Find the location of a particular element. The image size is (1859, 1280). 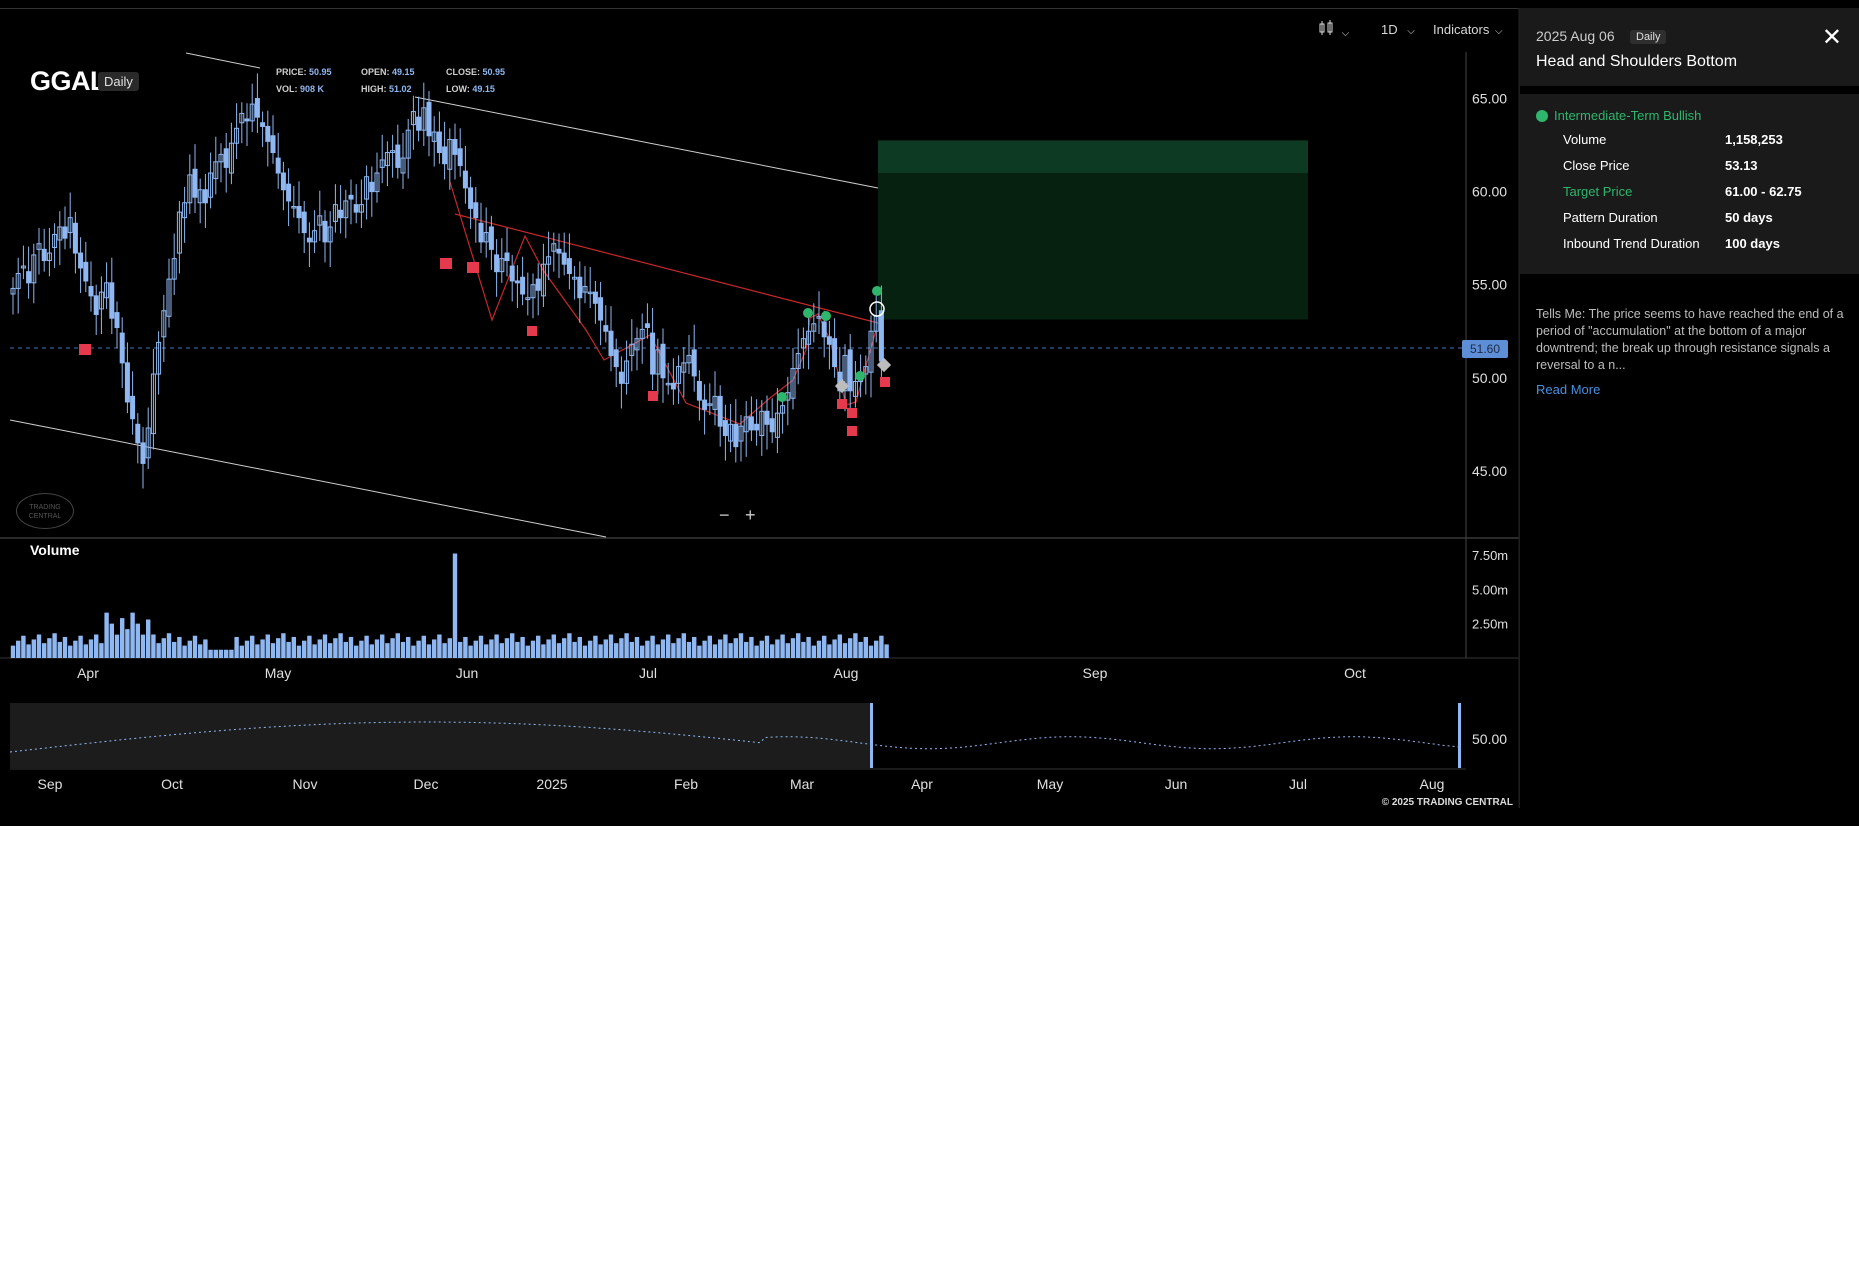

navigator-tick-label: 50.00 is located at coordinates (1489, 739).